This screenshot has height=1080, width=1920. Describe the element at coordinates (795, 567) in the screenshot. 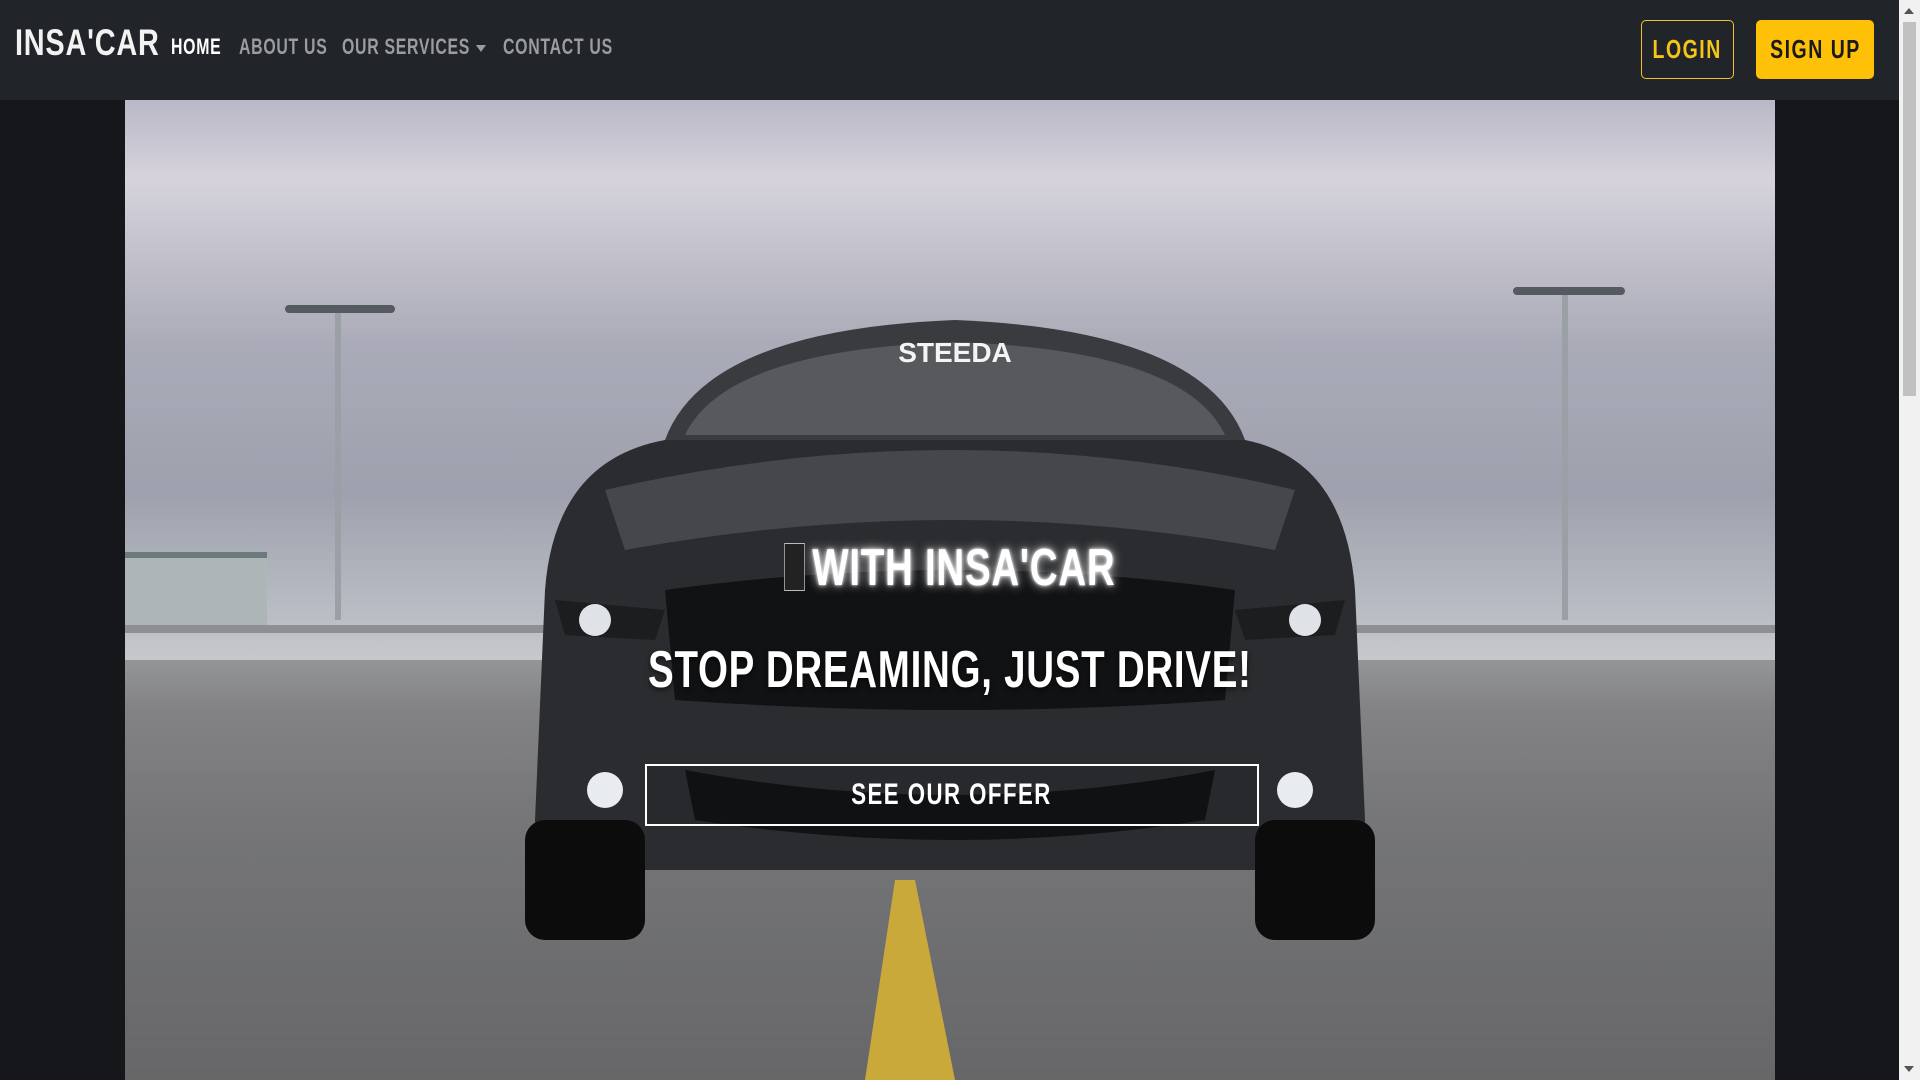

I see `car-emblem-icon` at that location.